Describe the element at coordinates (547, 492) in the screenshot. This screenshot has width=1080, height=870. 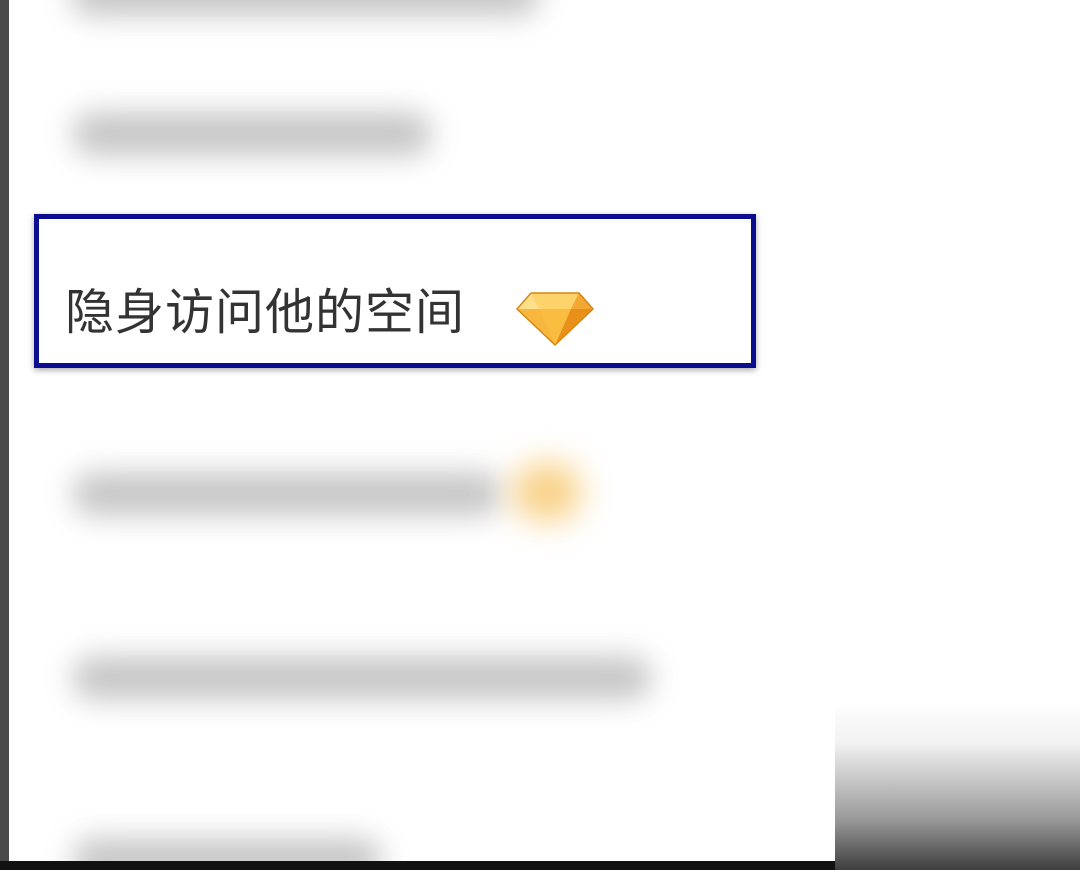
I see `blurred-diamond-icon` at that location.